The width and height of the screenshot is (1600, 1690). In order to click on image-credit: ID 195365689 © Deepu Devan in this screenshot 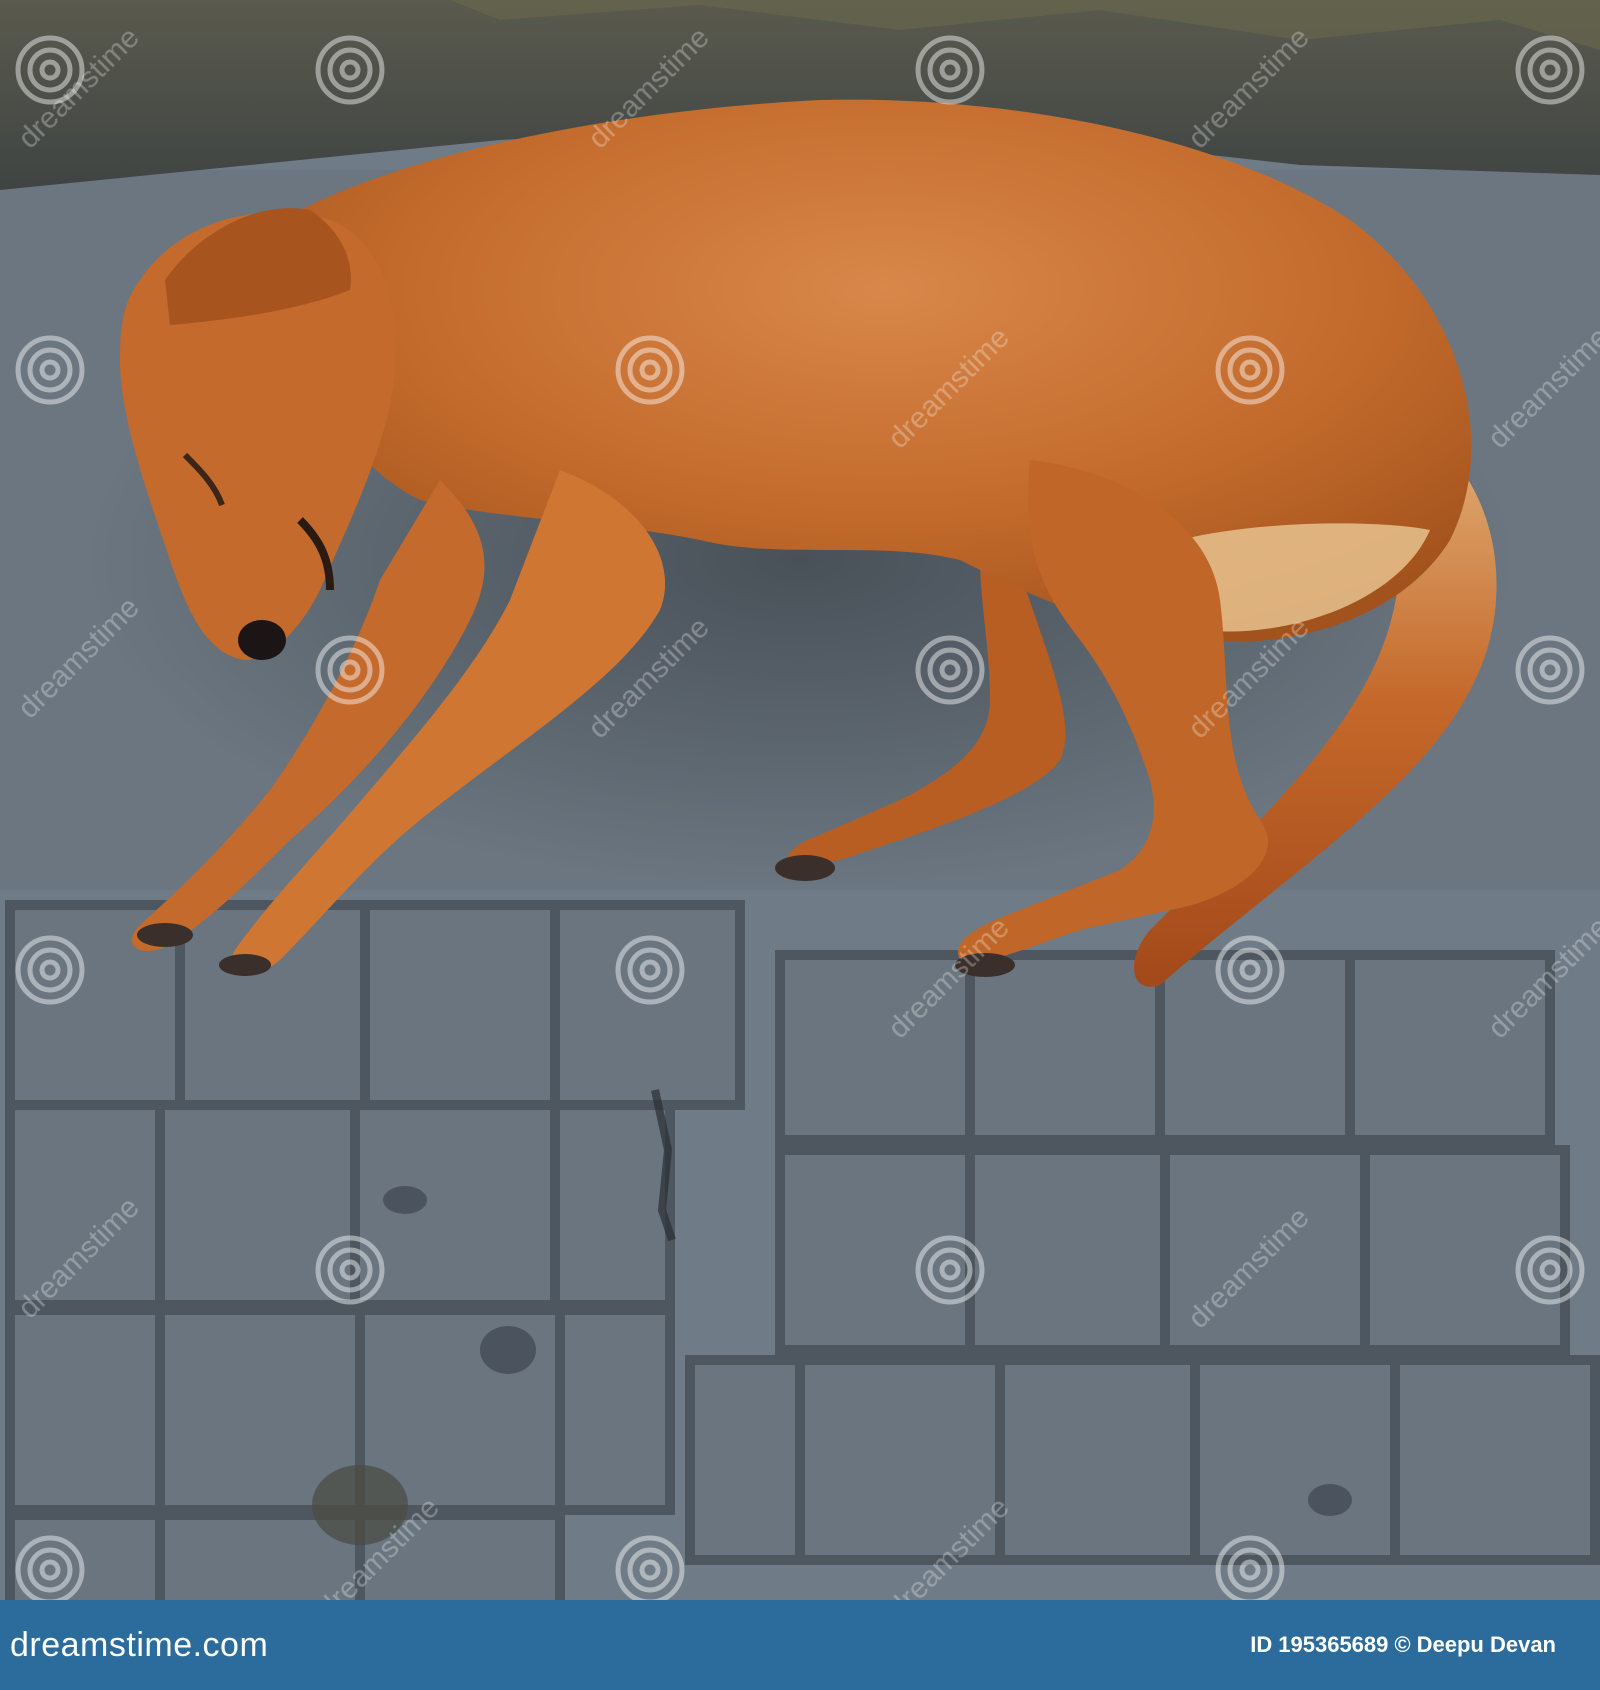, I will do `click(1403, 1645)`.